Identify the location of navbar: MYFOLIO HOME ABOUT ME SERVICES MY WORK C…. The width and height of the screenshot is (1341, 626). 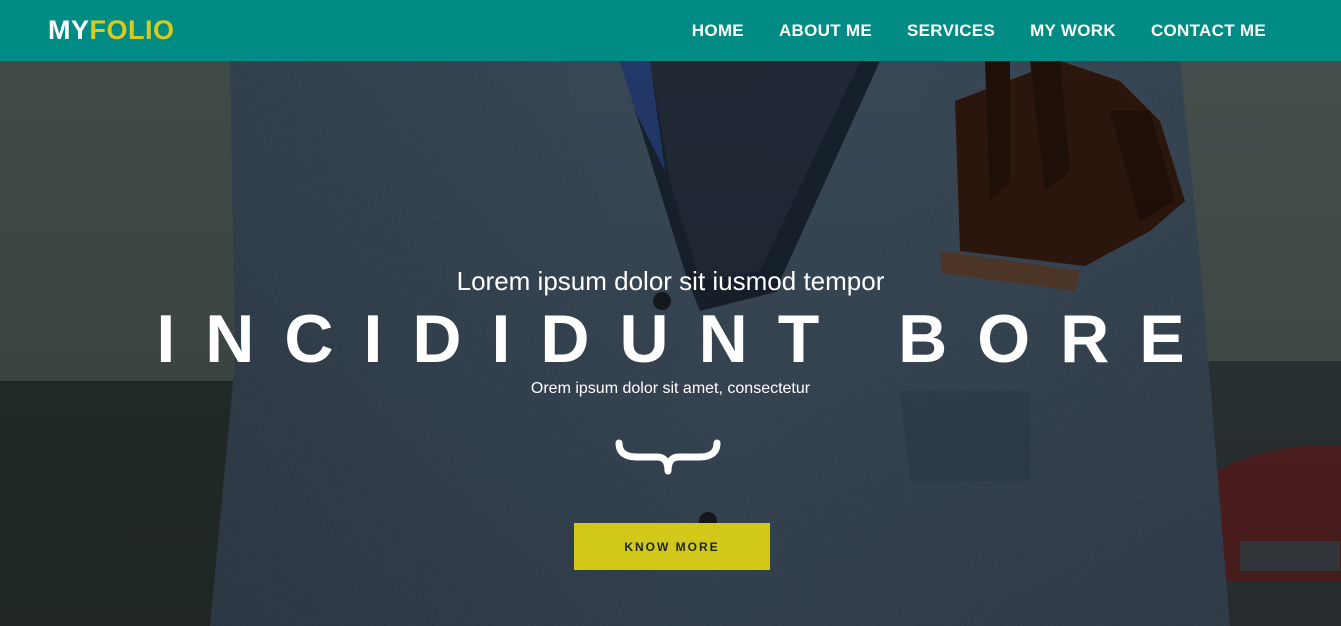
(670, 30).